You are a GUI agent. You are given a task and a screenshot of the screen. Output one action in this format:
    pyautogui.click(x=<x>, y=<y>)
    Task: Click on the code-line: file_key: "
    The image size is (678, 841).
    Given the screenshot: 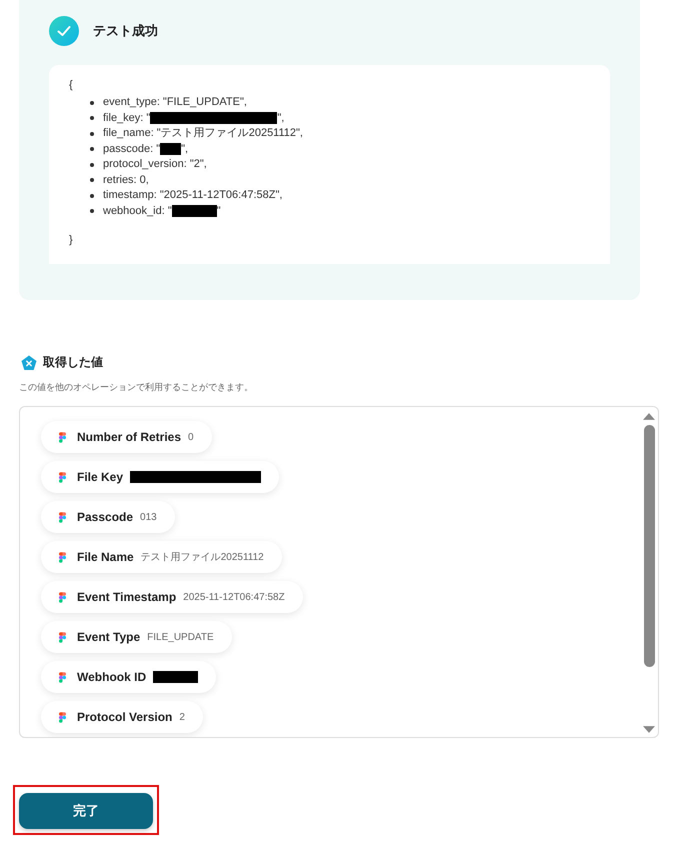 What is the action you would take?
    pyautogui.click(x=126, y=118)
    